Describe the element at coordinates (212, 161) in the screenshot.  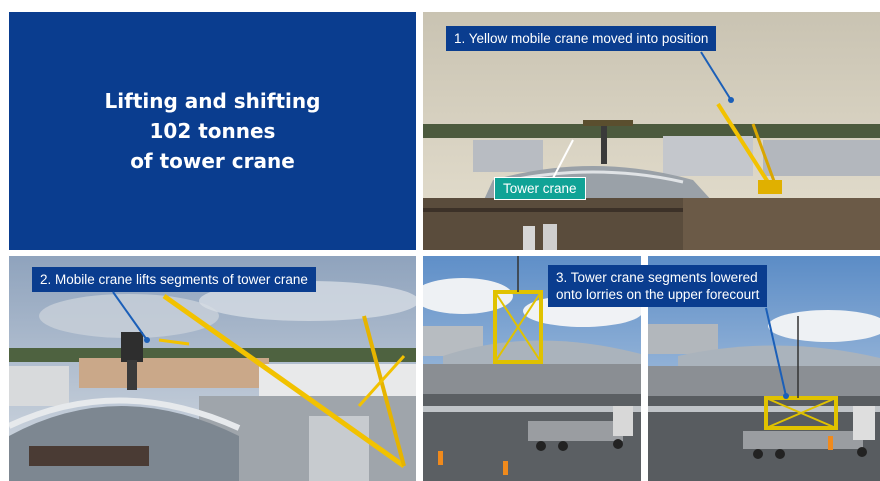
I see `title-line-3: of tower crane` at that location.